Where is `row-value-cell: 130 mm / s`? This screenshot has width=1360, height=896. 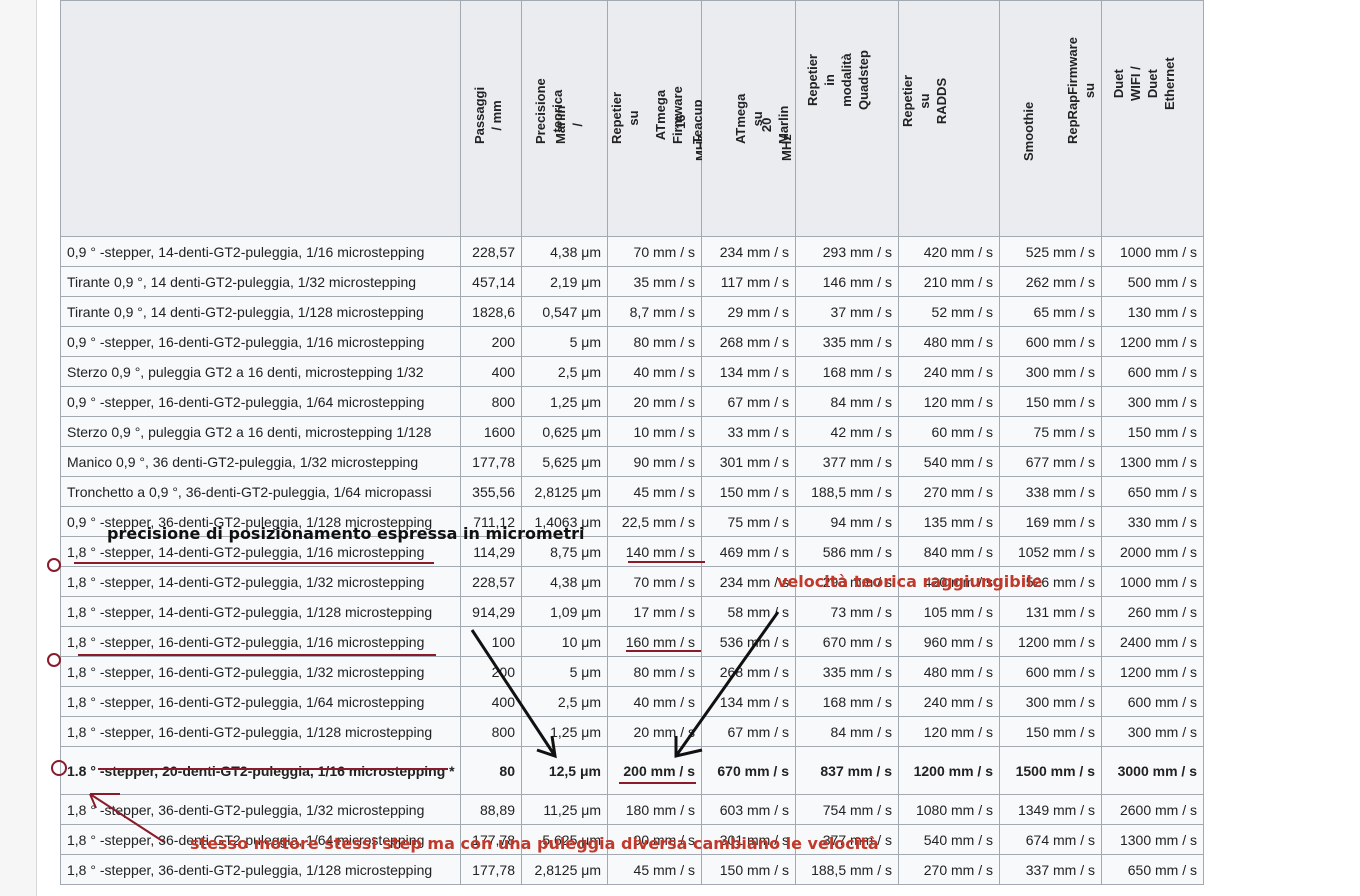 row-value-cell: 130 mm / s is located at coordinates (1152, 311).